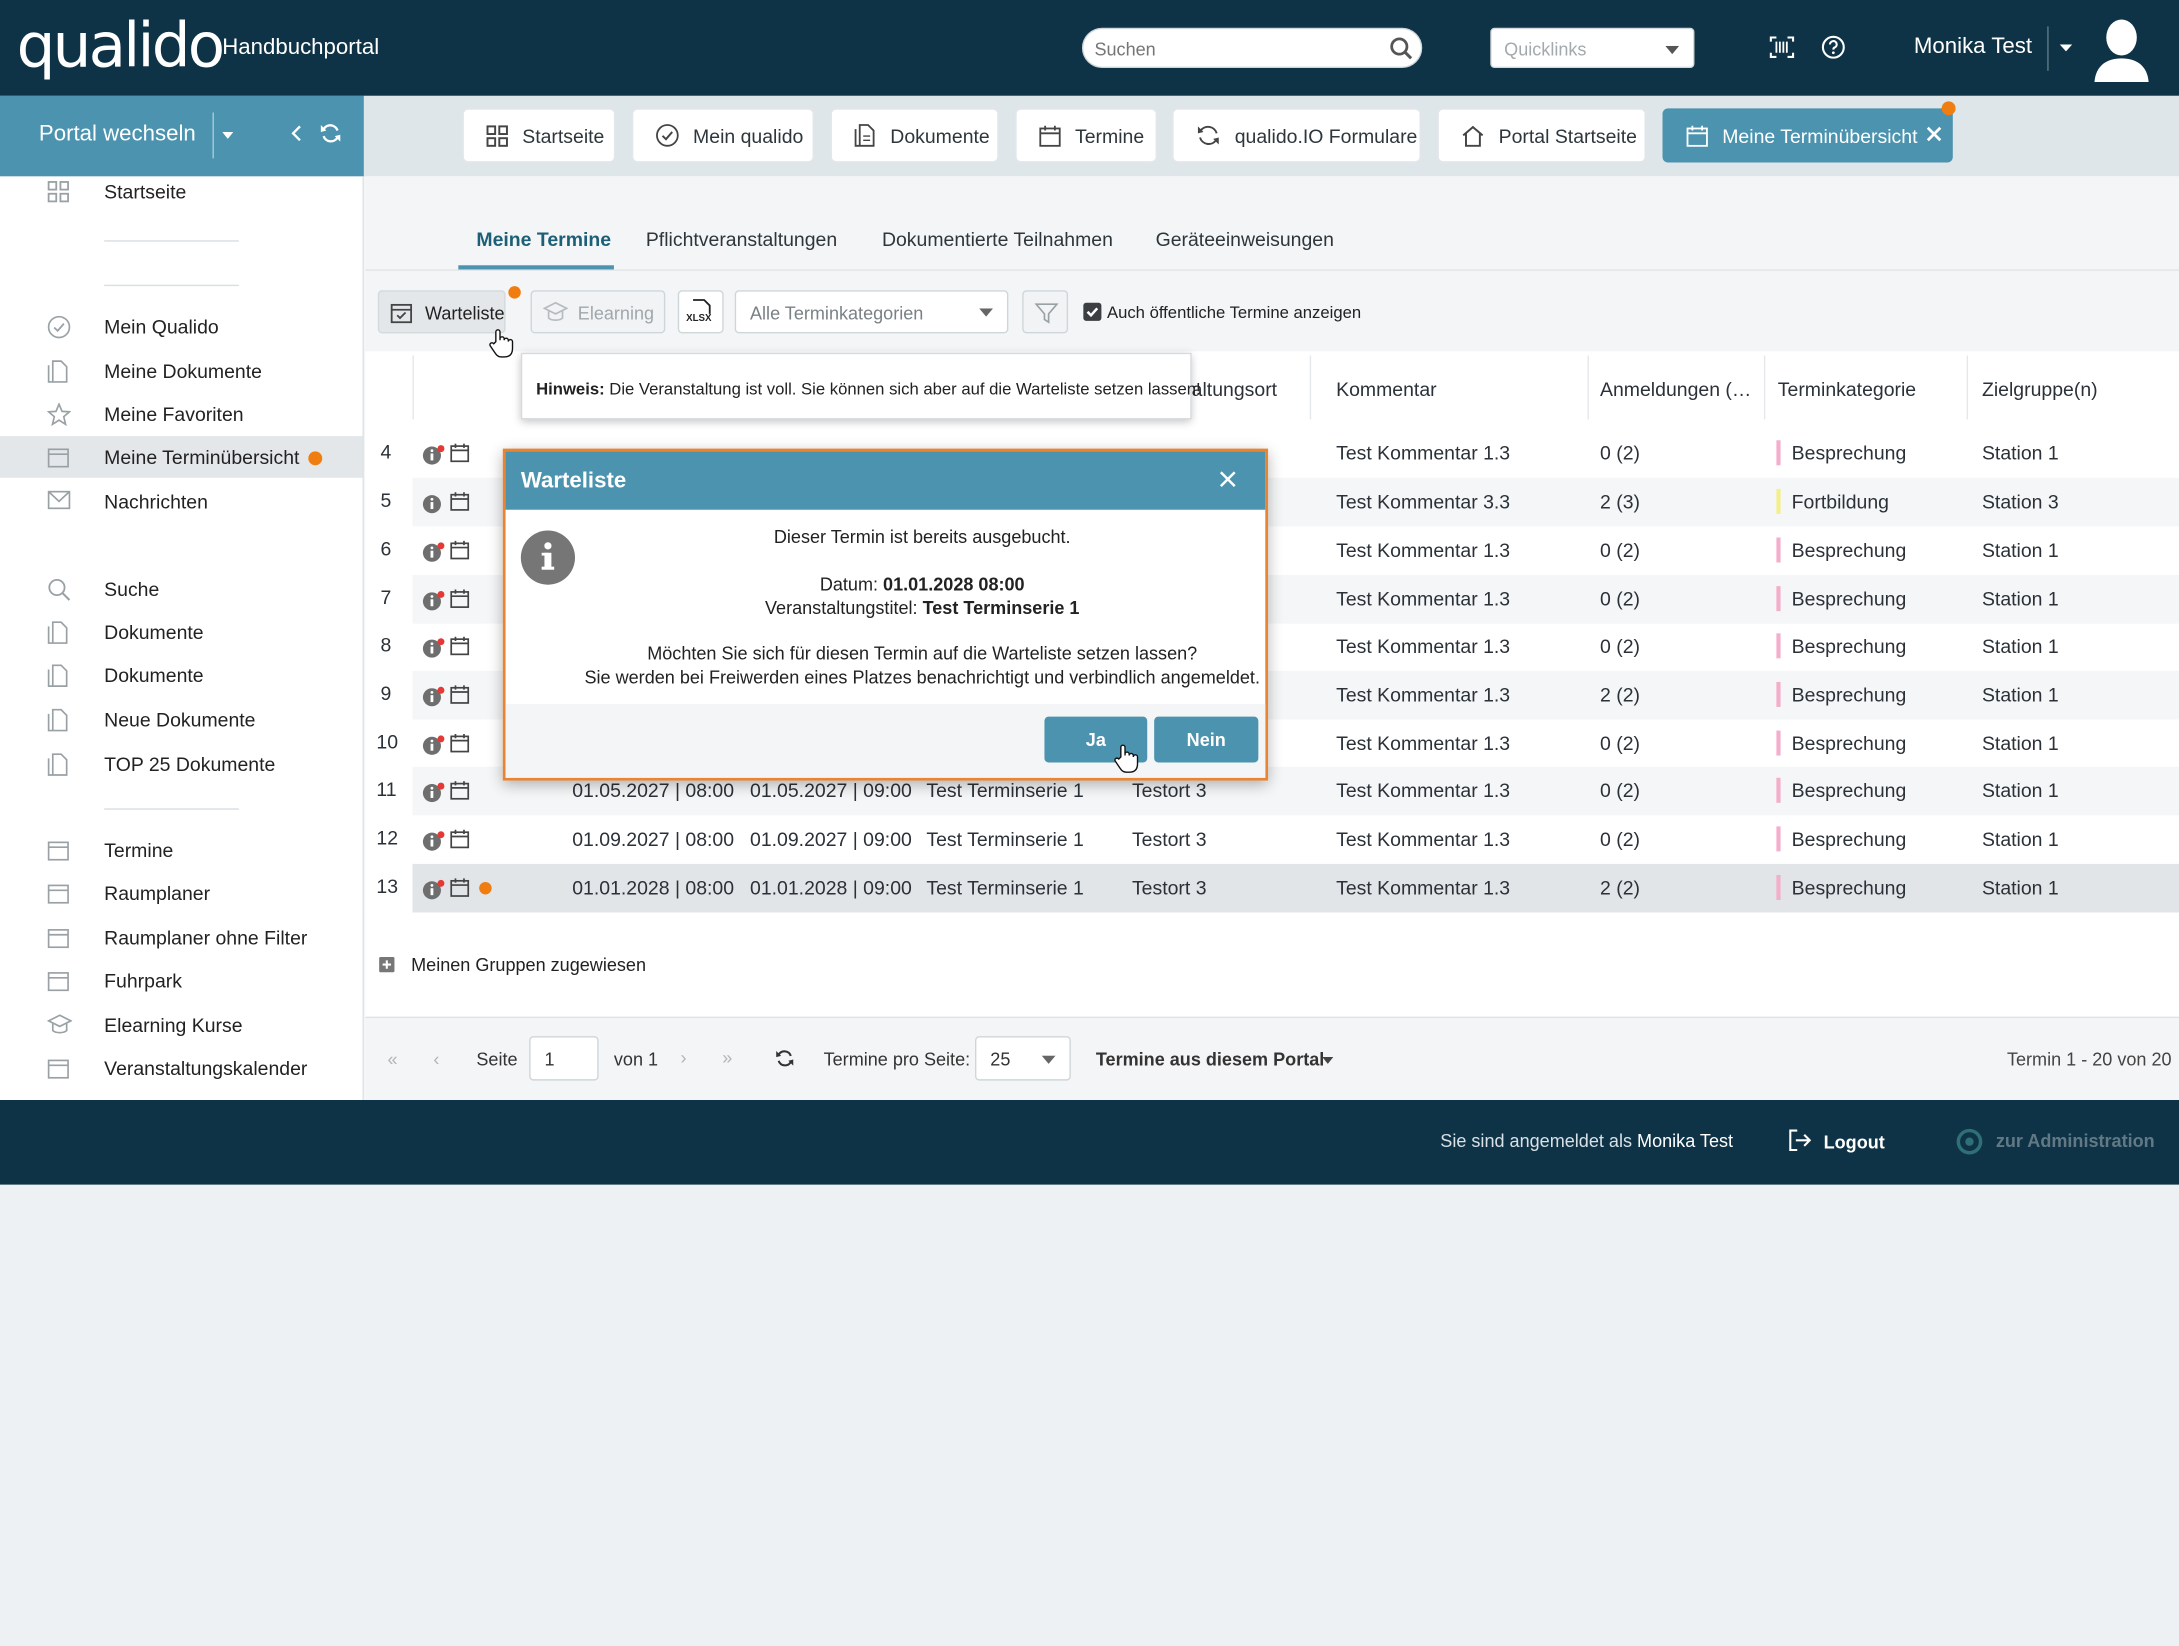 The height and width of the screenshot is (1646, 2179). I want to click on sidebar-item-nachrichten: Nachrichten, so click(181, 502).